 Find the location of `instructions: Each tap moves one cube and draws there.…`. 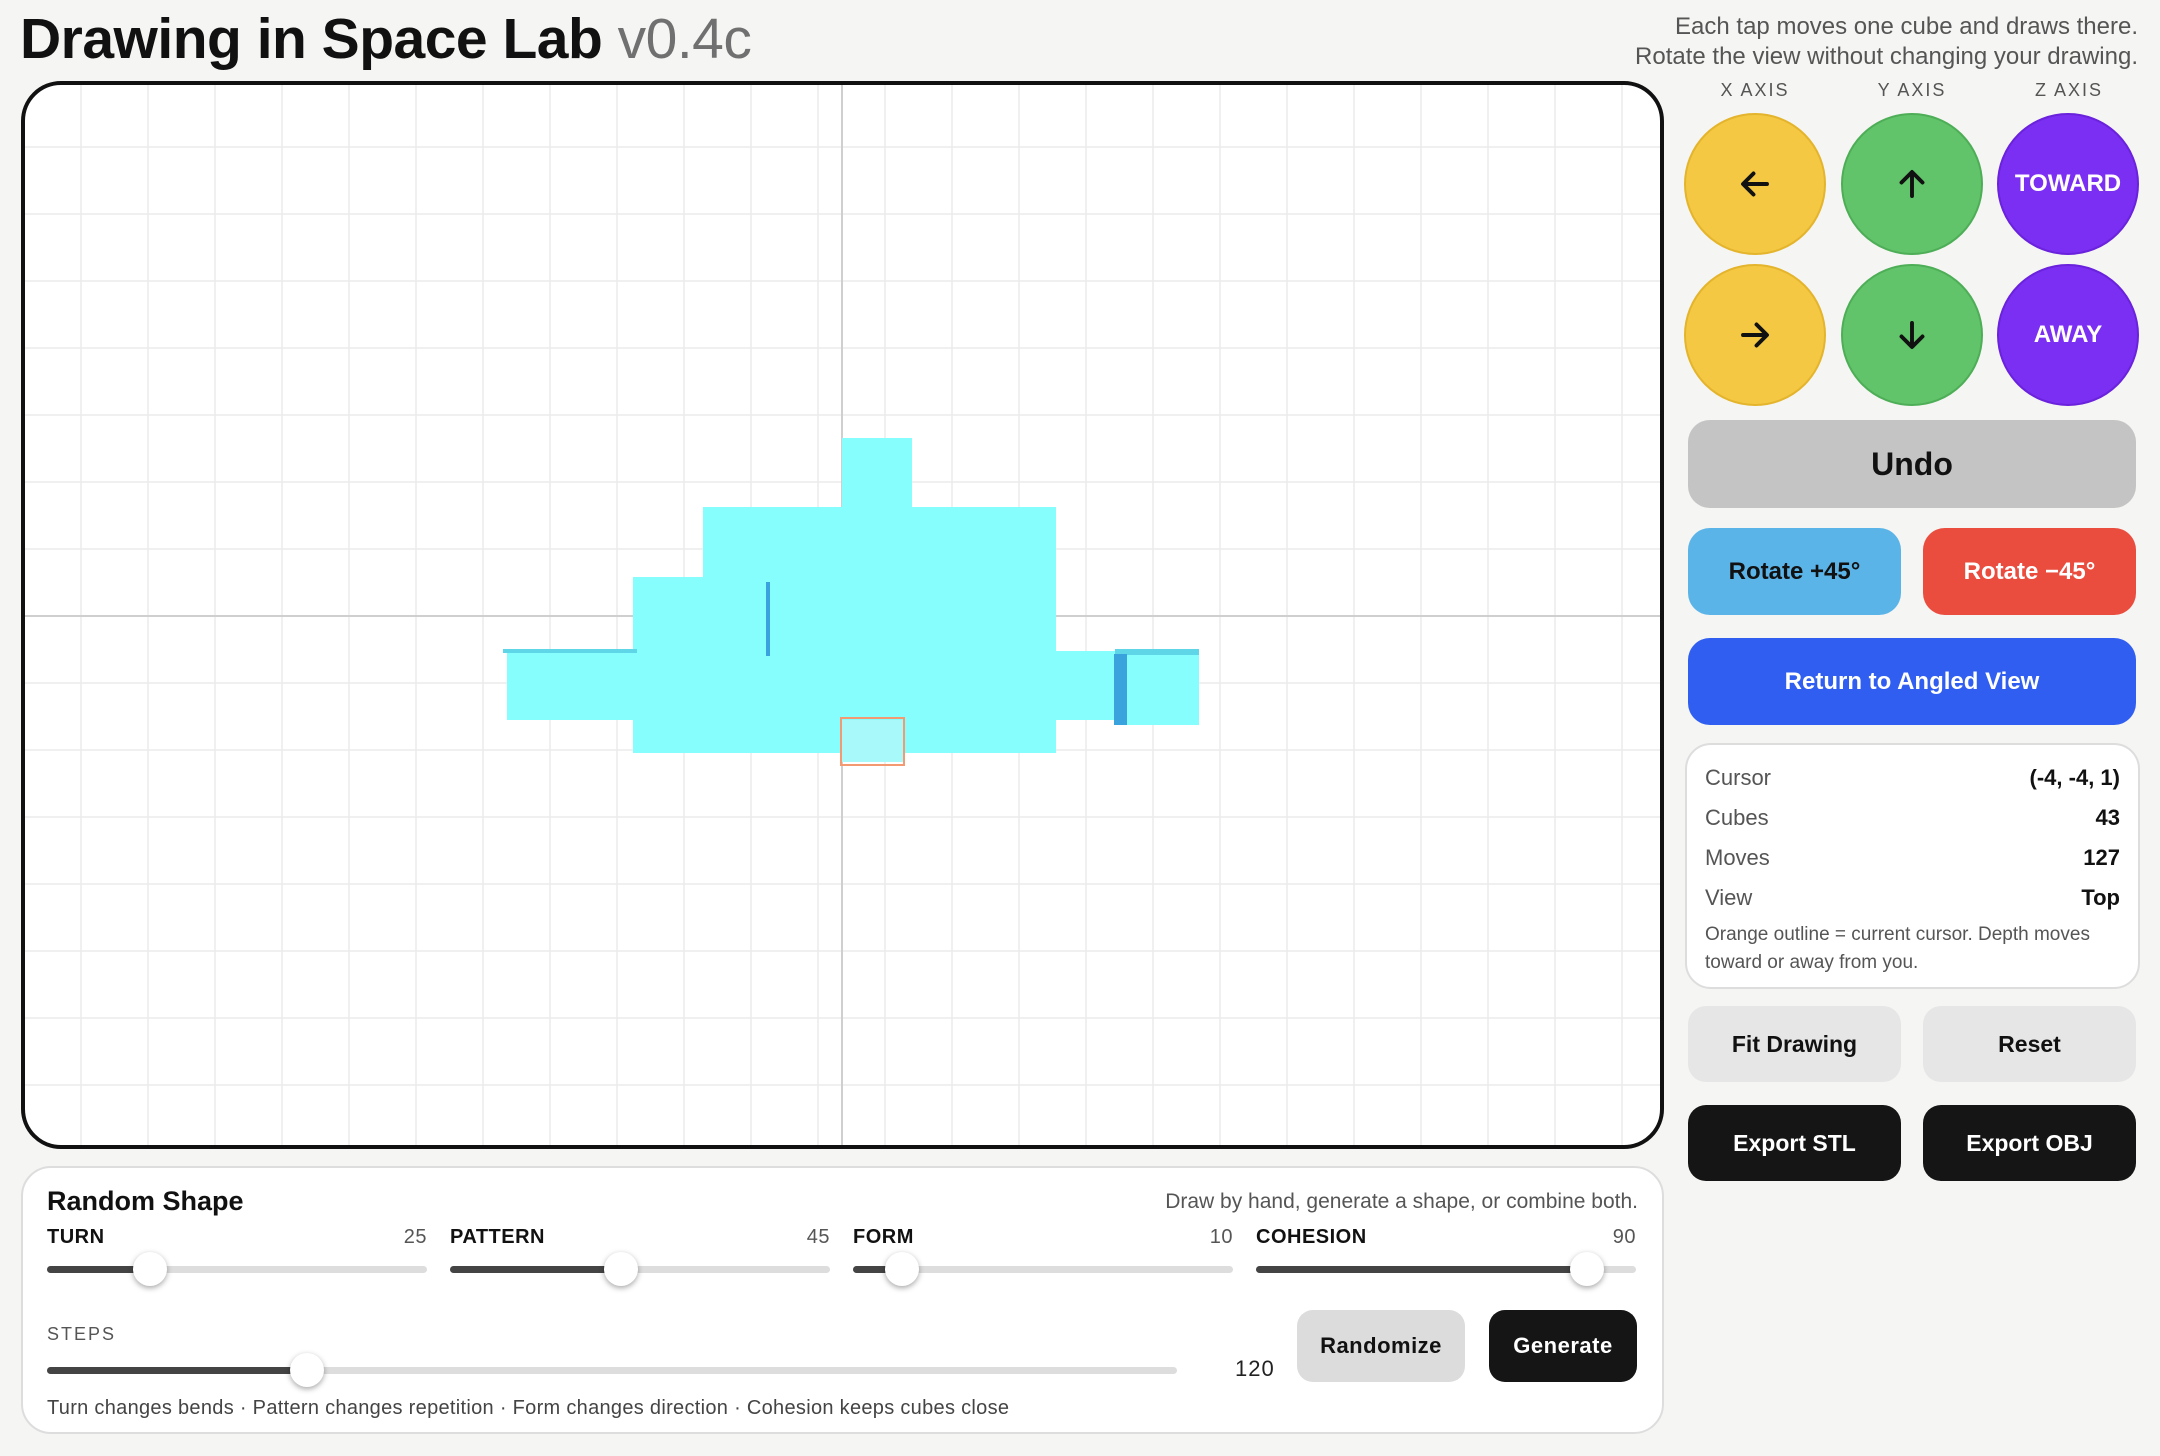

instructions: Each tap moves one cube and draws there.… is located at coordinates (1886, 42).